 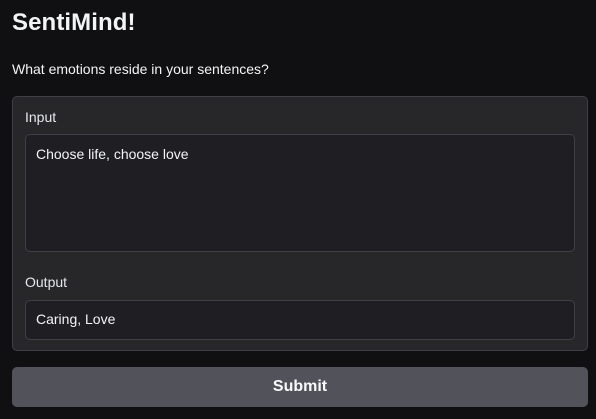 I want to click on input-label: Input, so click(x=41, y=117).